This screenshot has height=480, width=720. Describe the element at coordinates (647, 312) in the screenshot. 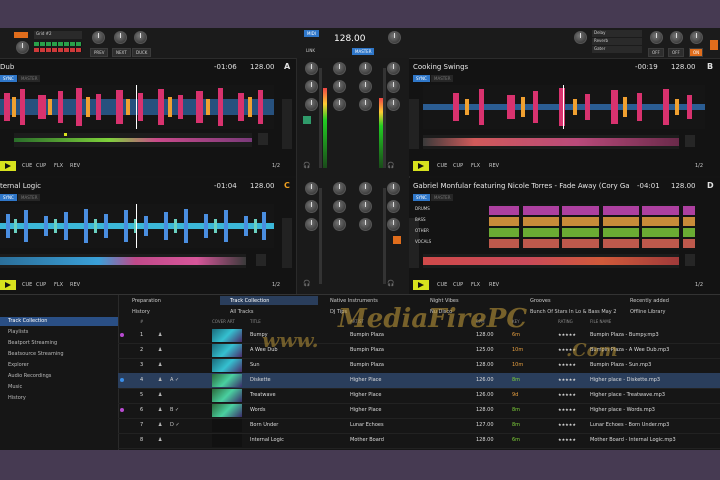

I see `tab-offline-library: Offline Library` at that location.